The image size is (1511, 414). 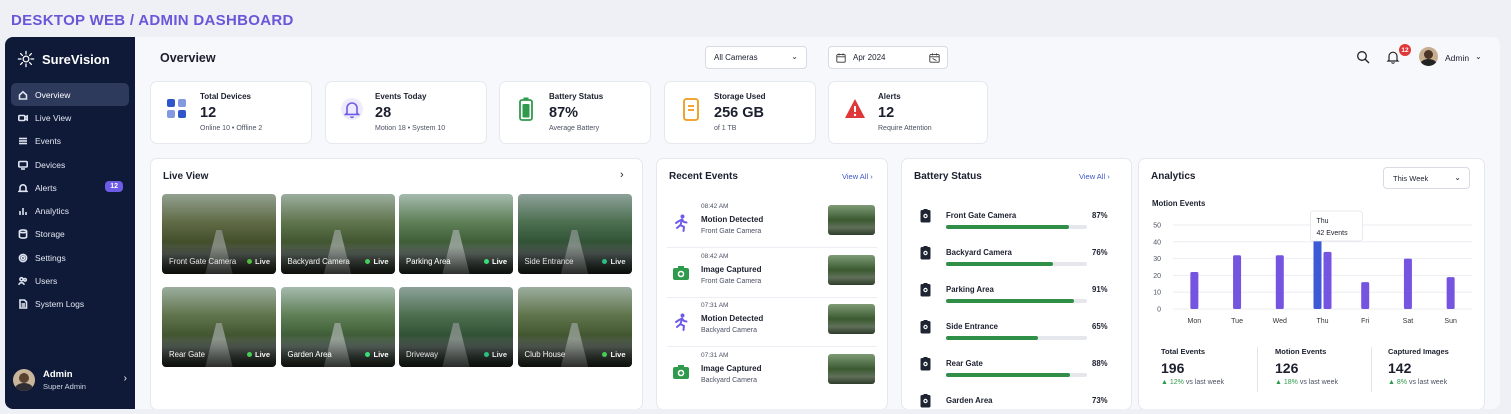 I want to click on camera-select-value: All Cameras, so click(x=736, y=57).